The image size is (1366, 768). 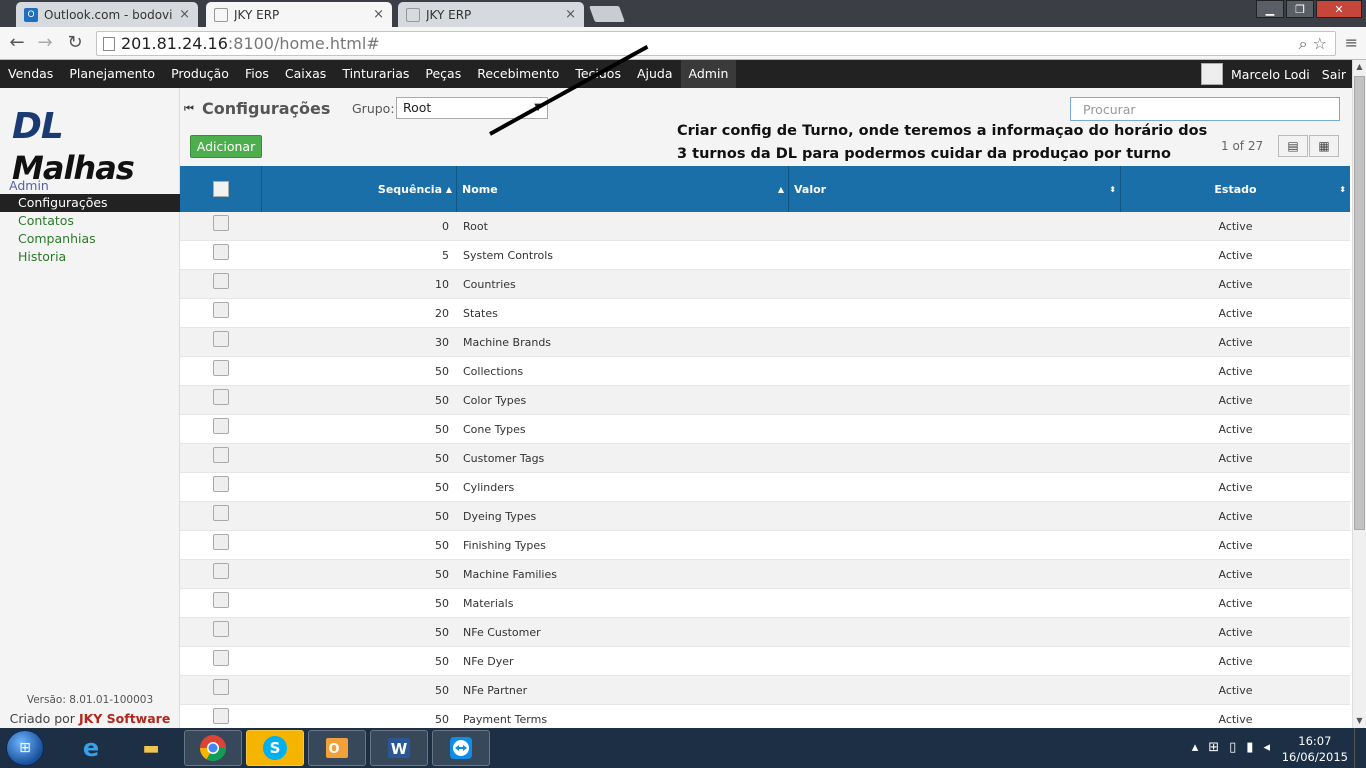 What do you see at coordinates (1235, 371) in the screenshot?
I see `cell-status: Active` at bounding box center [1235, 371].